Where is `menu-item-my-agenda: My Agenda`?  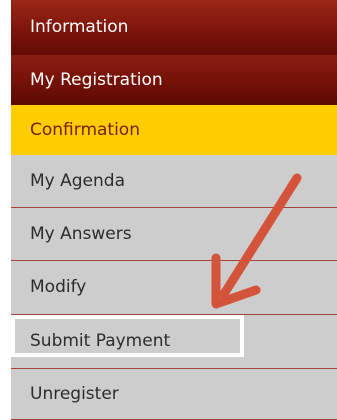
menu-item-my-agenda: My Agenda is located at coordinates (174, 181).